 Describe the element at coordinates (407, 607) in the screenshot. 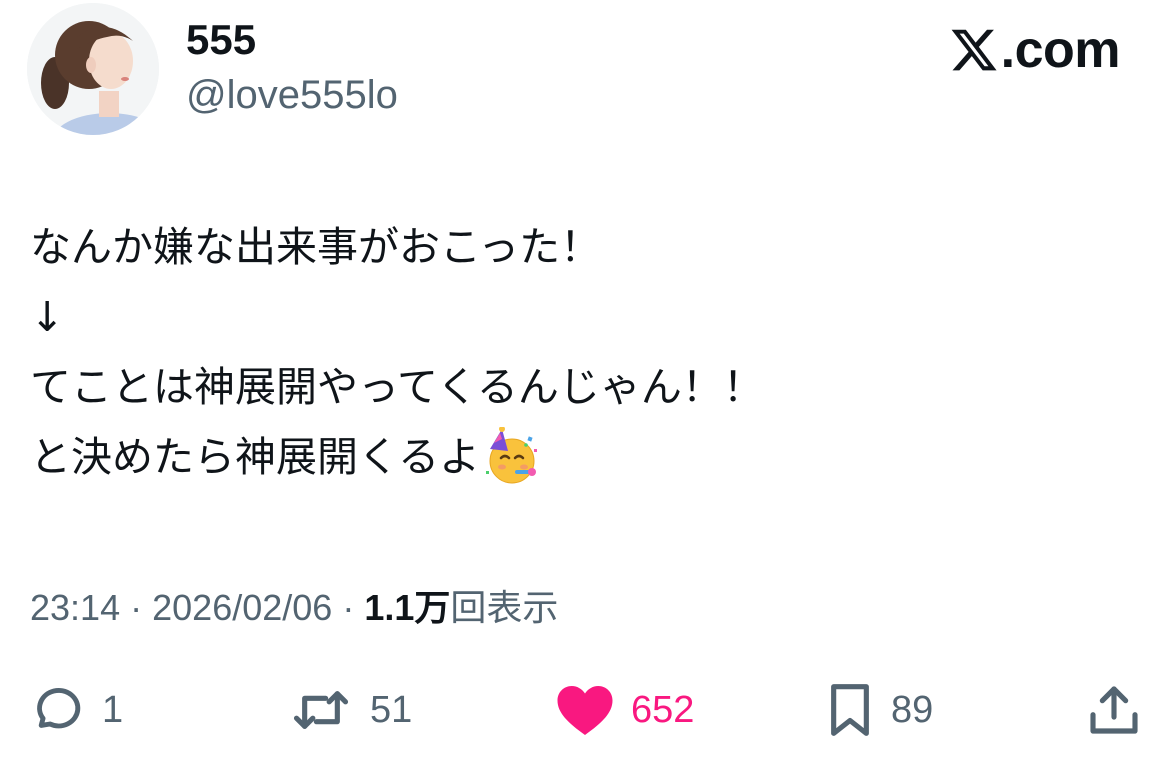

I see `views-count: 1.1万` at that location.